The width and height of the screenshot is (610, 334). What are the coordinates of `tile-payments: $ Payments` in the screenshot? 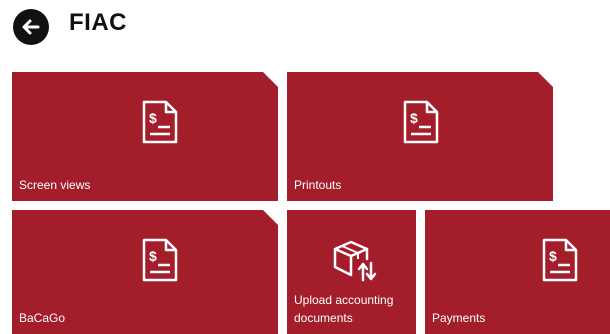 It's located at (517, 272).